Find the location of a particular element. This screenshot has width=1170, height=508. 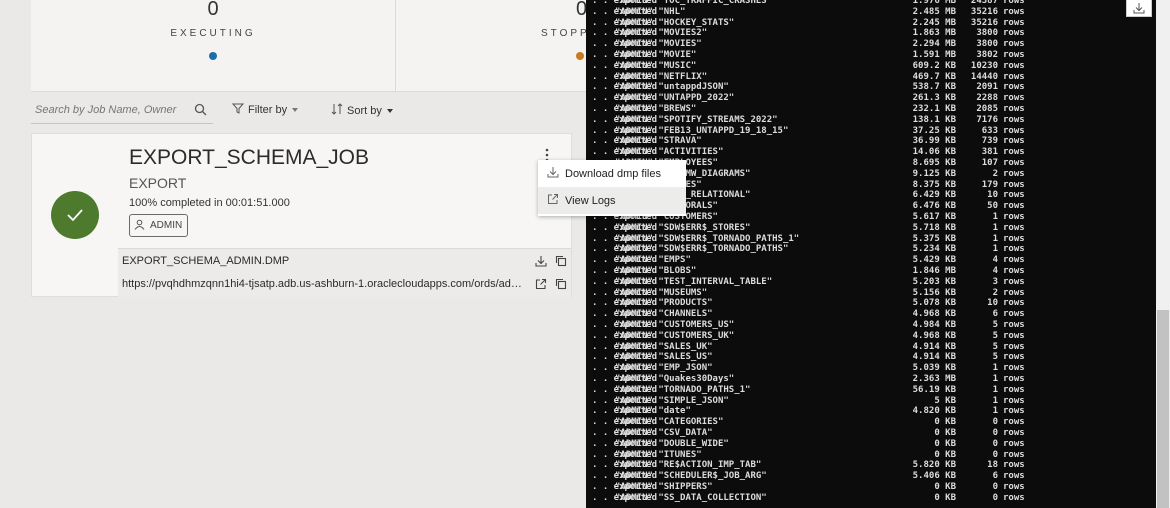

log-row-count: 35216 is located at coordinates (984, 22).